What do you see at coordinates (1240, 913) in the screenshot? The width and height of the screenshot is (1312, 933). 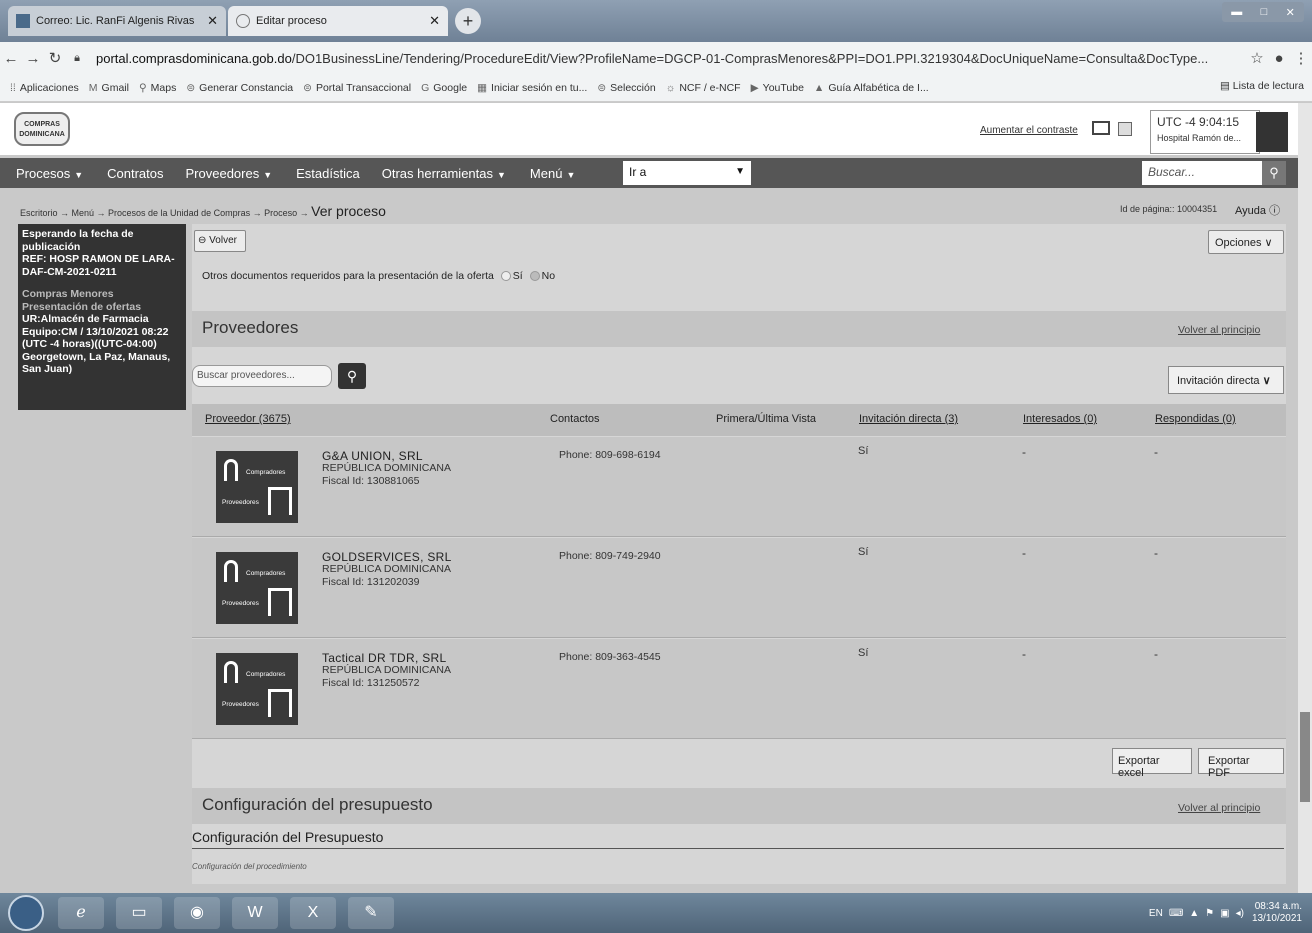 I see `volume-icon: ◂)` at bounding box center [1240, 913].